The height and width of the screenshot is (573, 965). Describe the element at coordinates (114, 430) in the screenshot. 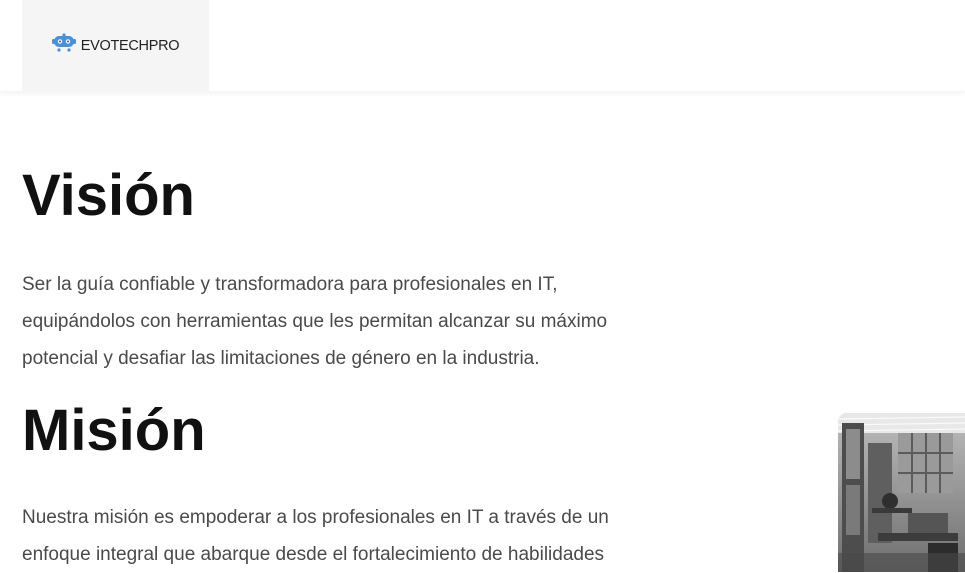

I see `mision-heading: Misión` at that location.